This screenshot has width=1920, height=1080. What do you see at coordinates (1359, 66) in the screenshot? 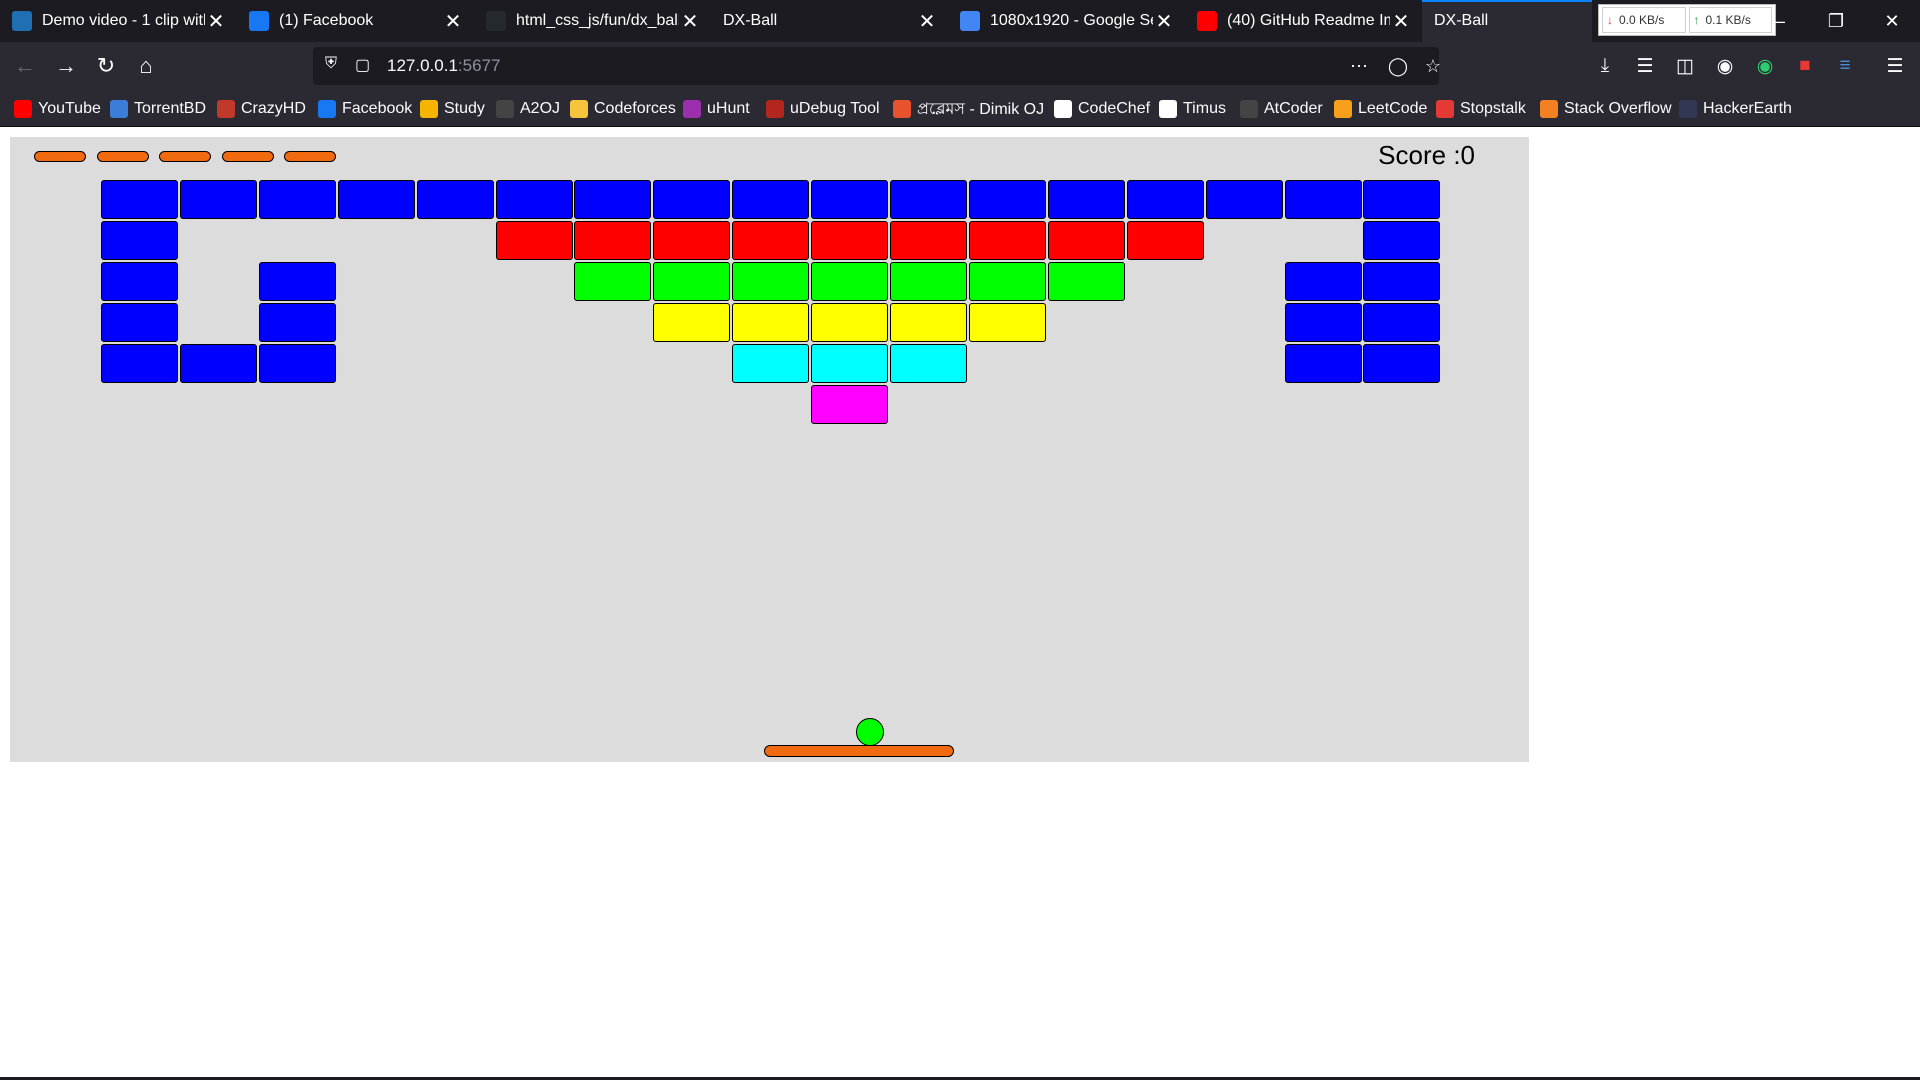
I see `page-actions-icon: ⋯` at bounding box center [1359, 66].